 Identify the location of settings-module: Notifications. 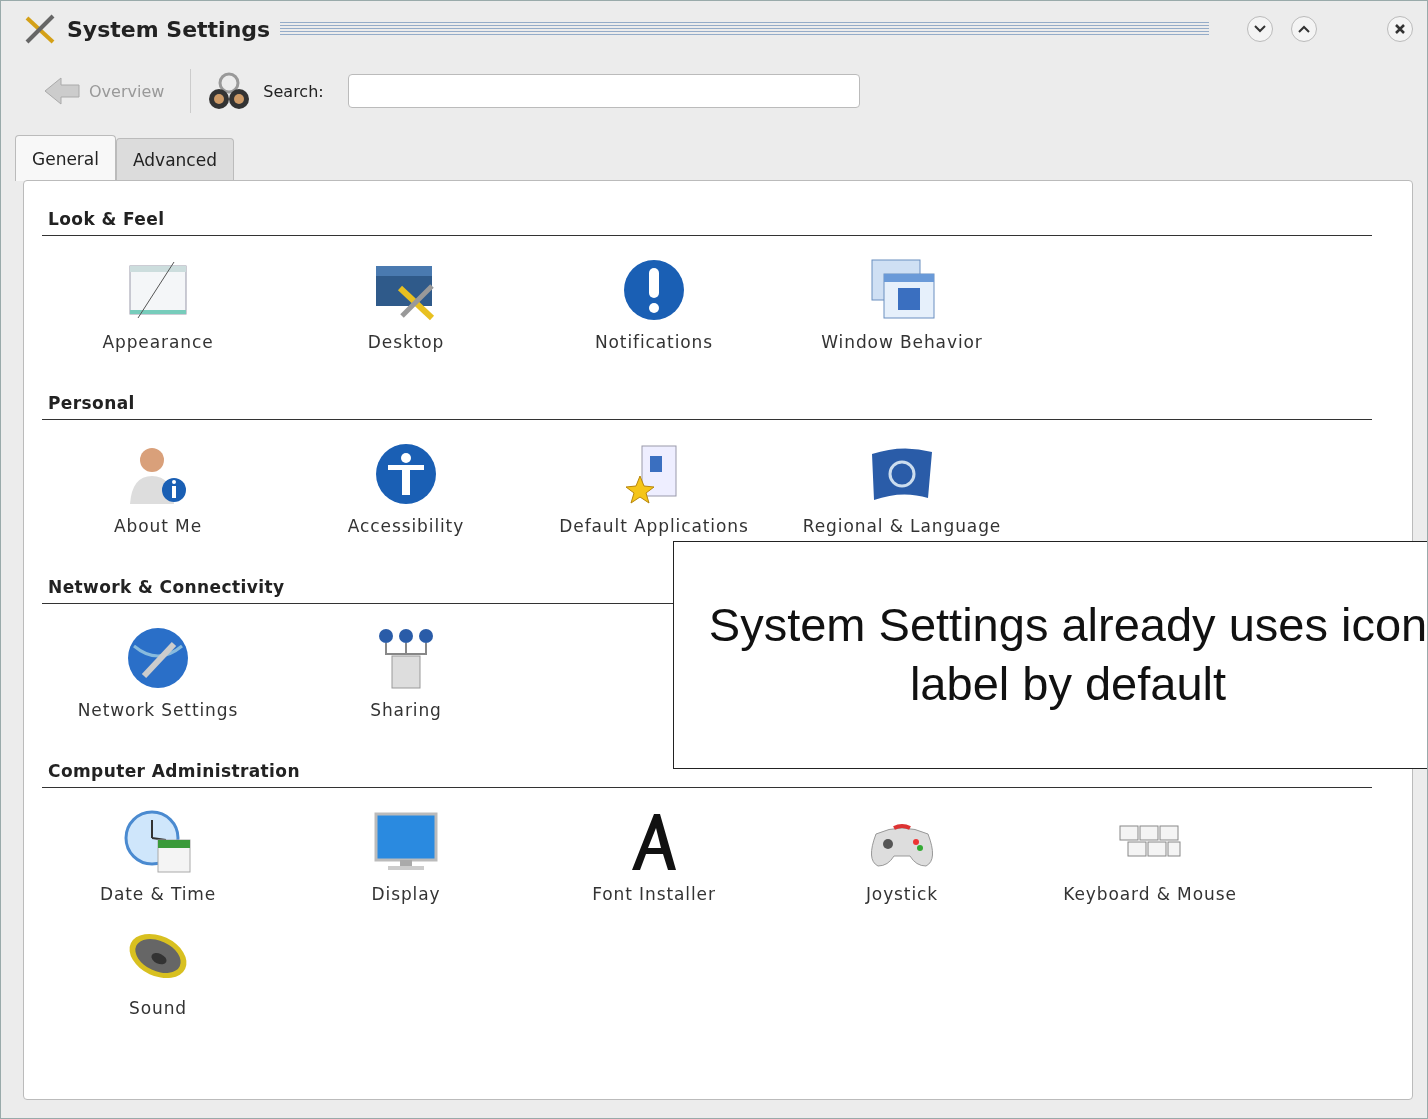
(654, 305).